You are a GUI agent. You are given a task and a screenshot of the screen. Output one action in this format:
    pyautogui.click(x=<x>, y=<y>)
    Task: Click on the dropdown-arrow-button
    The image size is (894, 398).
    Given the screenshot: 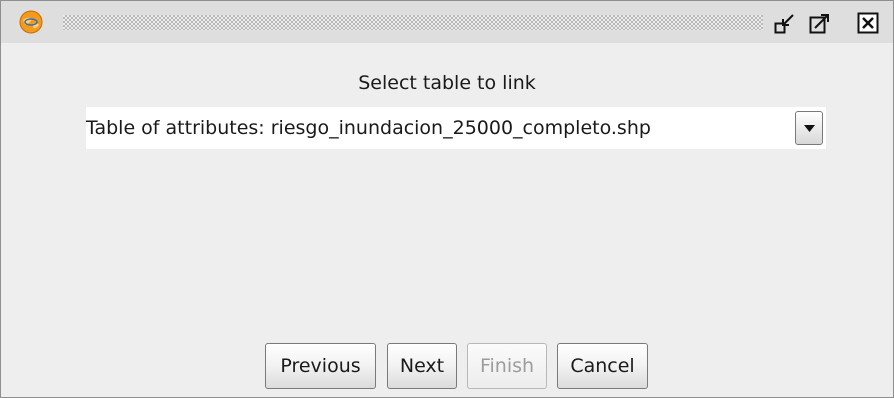 What is the action you would take?
    pyautogui.click(x=809, y=128)
    